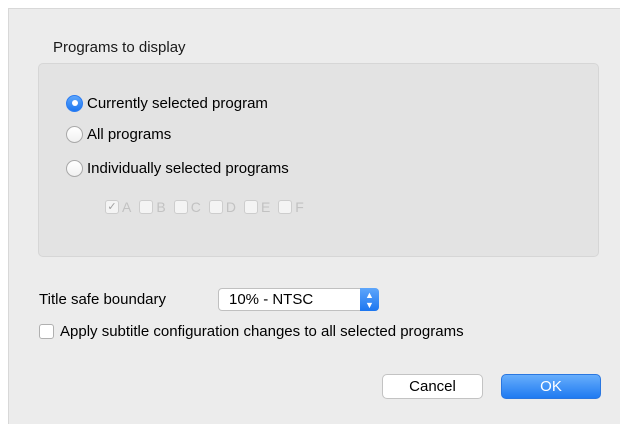  I want to click on program-label: D, so click(230, 207).